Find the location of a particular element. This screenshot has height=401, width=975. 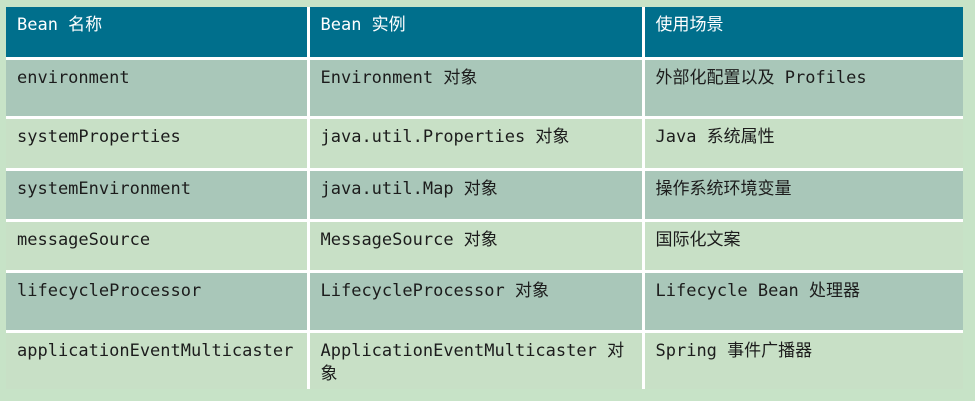

cell-bean-instance: java.util.Properties 对象 is located at coordinates (476, 144).